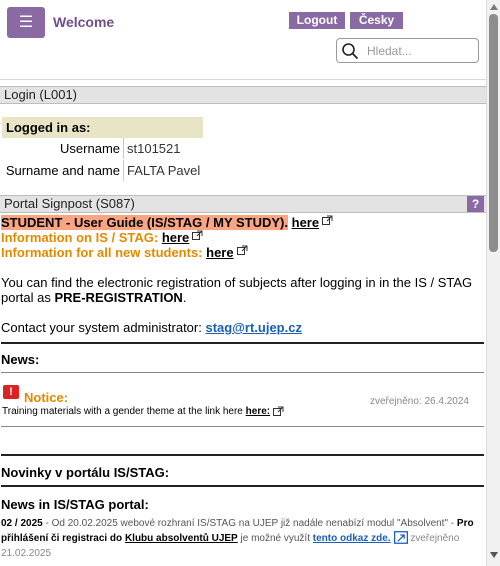  Describe the element at coordinates (253, 327) in the screenshot. I see `contact-email-link: stag@rt.ujep.cz` at that location.